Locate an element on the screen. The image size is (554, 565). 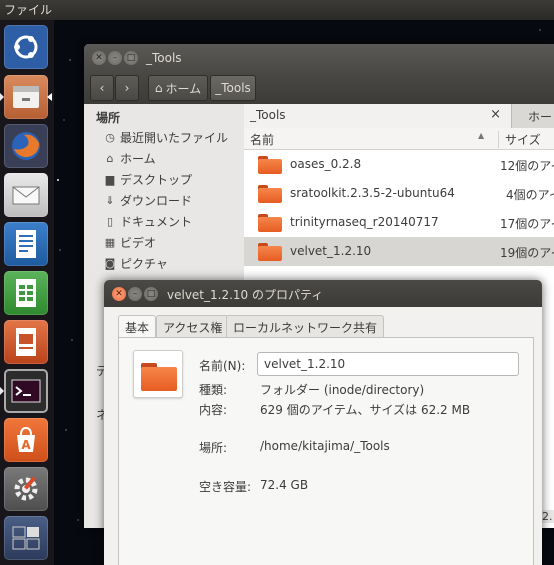
tab-bar: _Tools × ホー is located at coordinates (399, 116).